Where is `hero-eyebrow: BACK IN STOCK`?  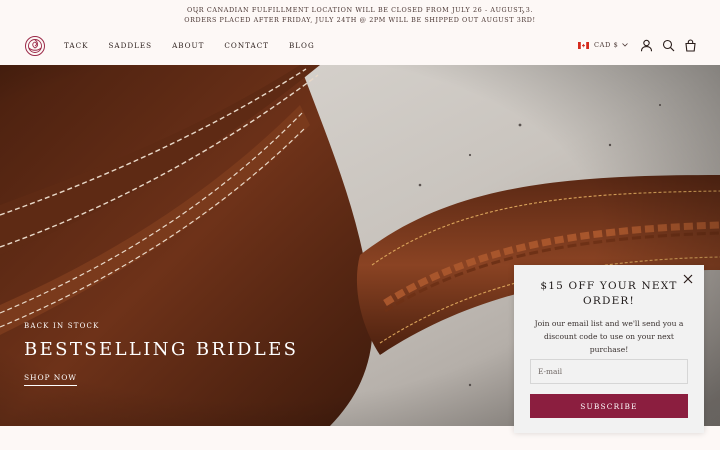
hero-eyebrow: BACK IN STOCK is located at coordinates (62, 326).